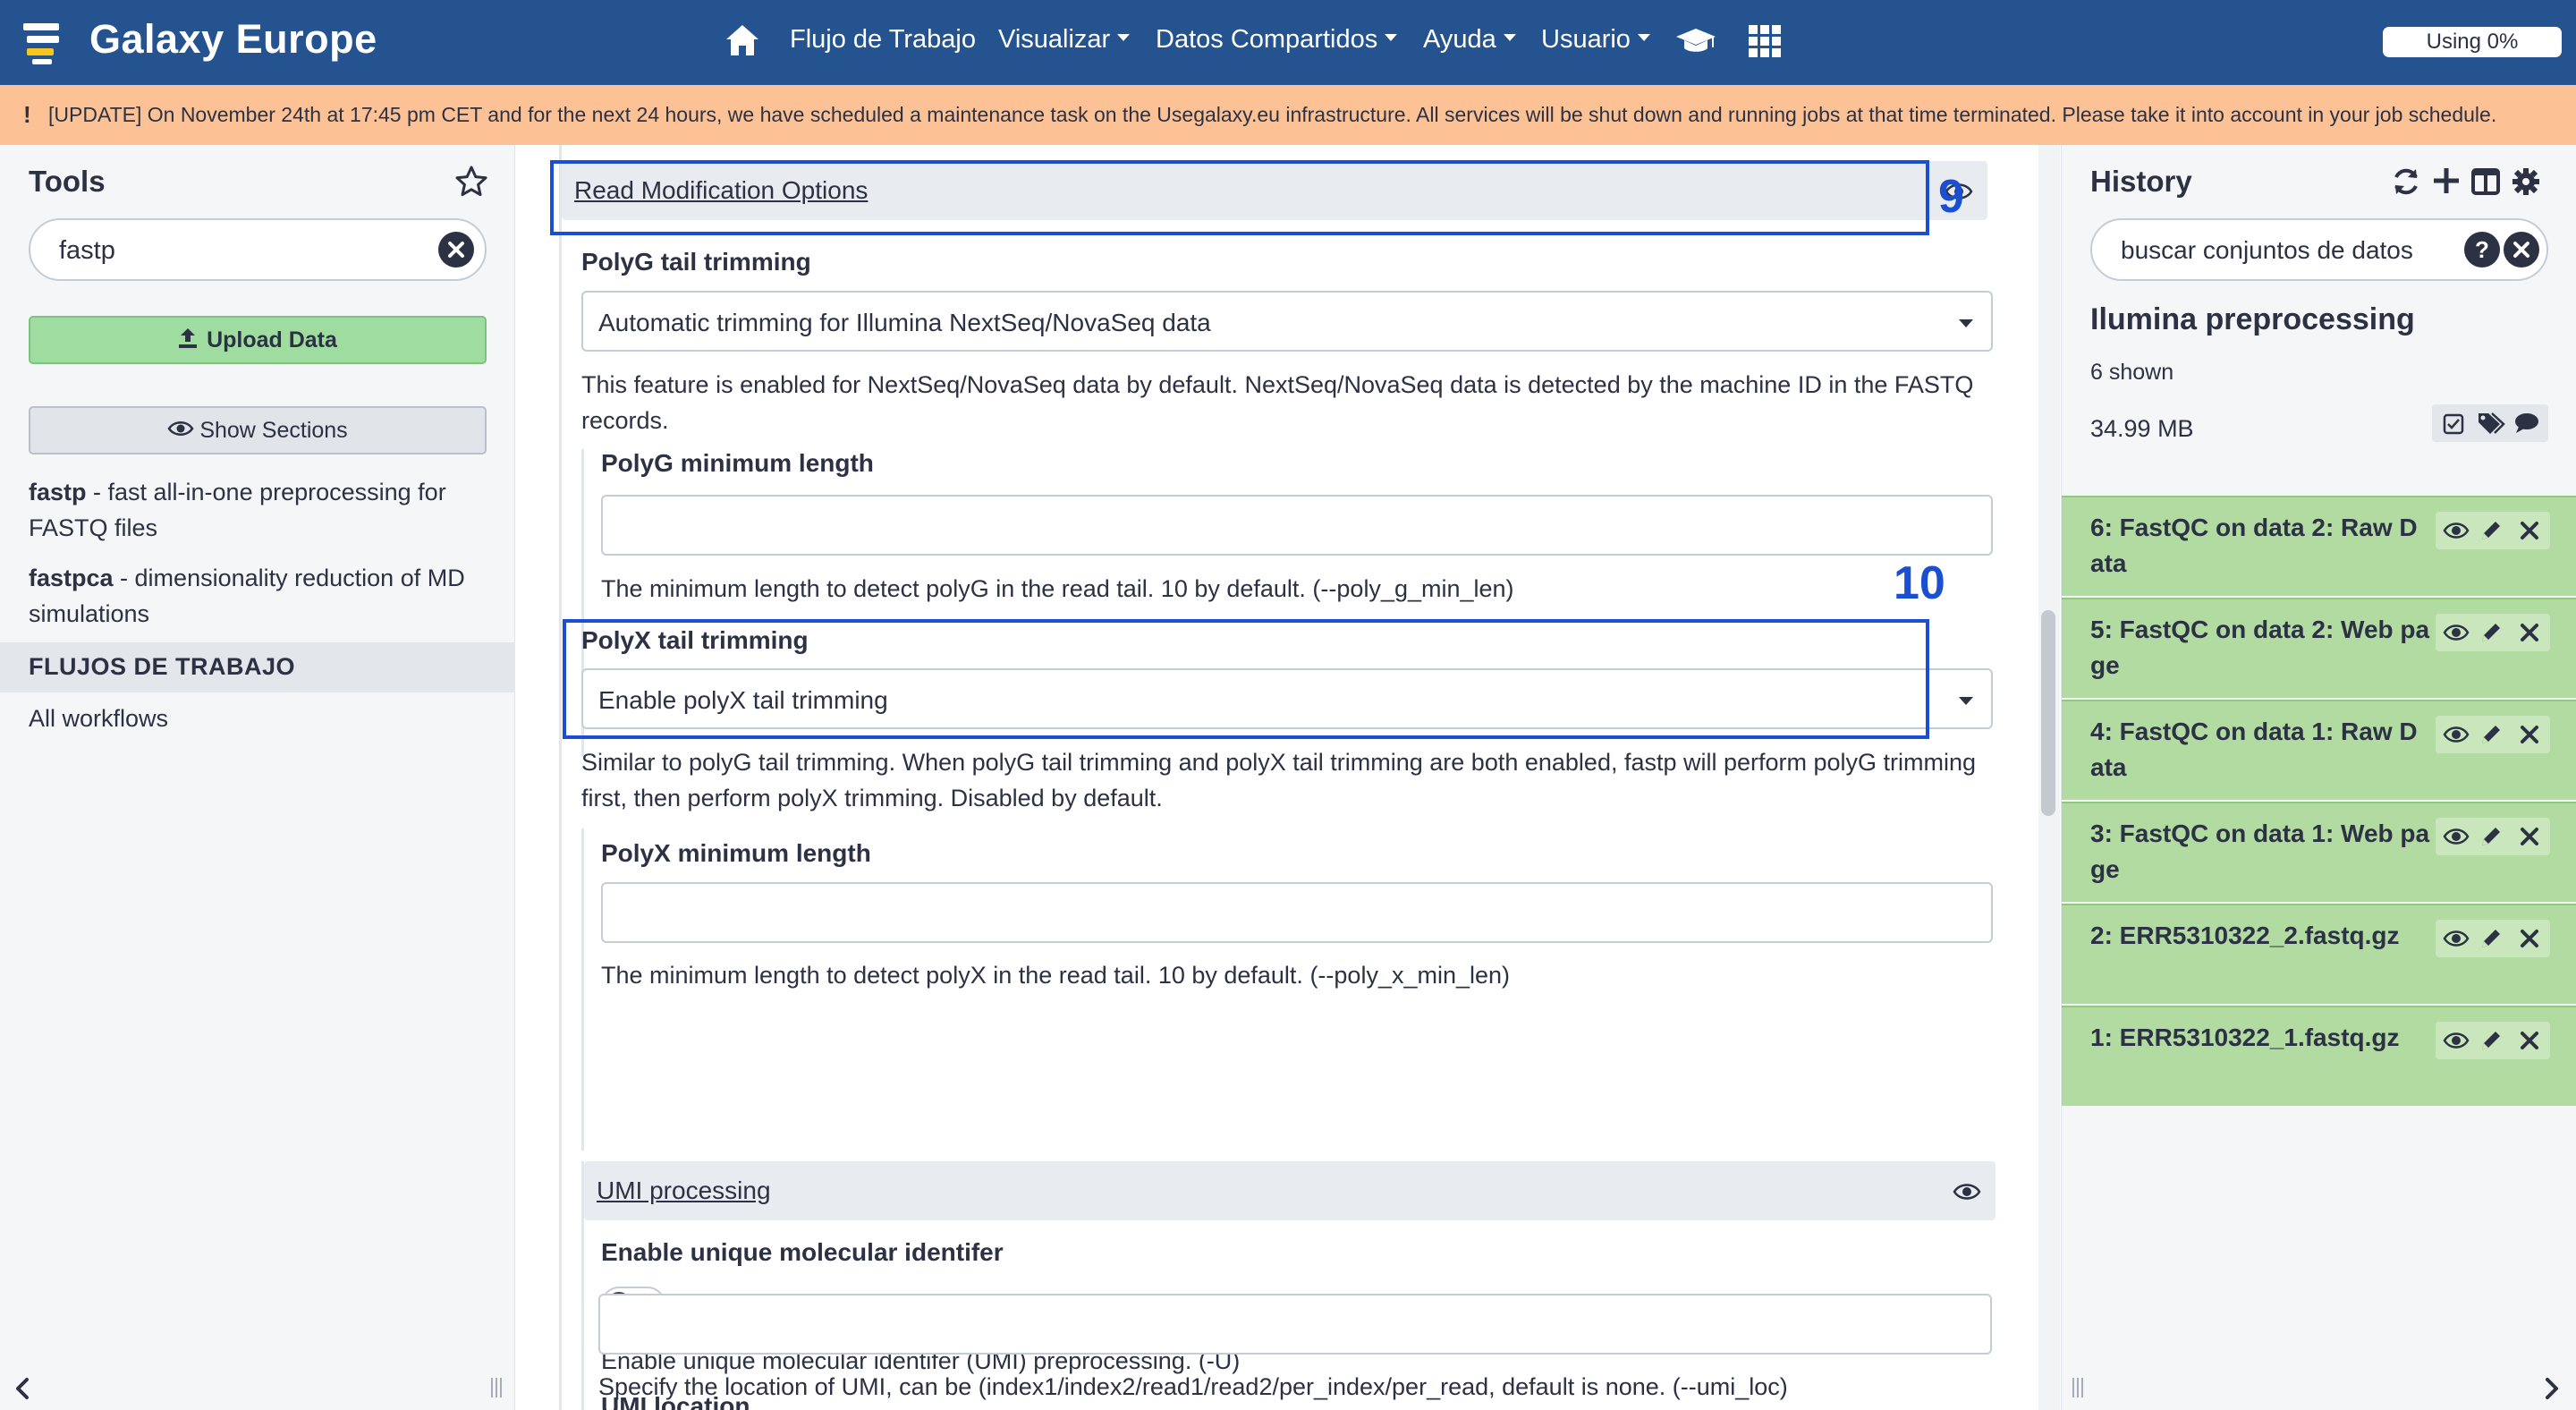 Image resolution: width=2576 pixels, height=1410 pixels. I want to click on history-dataset-item: 5: FastQC on data 2: Web page, so click(2319, 648).